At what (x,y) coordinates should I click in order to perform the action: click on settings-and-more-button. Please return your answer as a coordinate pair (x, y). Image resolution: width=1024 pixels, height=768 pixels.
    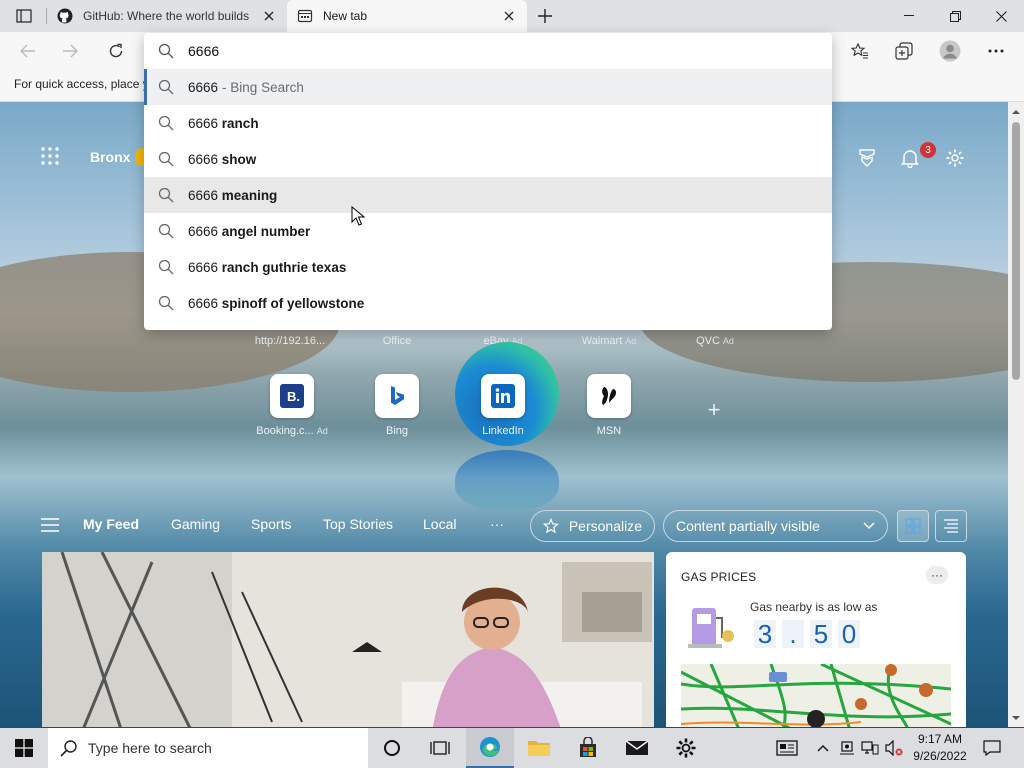
    Looking at the image, I should click on (996, 51).